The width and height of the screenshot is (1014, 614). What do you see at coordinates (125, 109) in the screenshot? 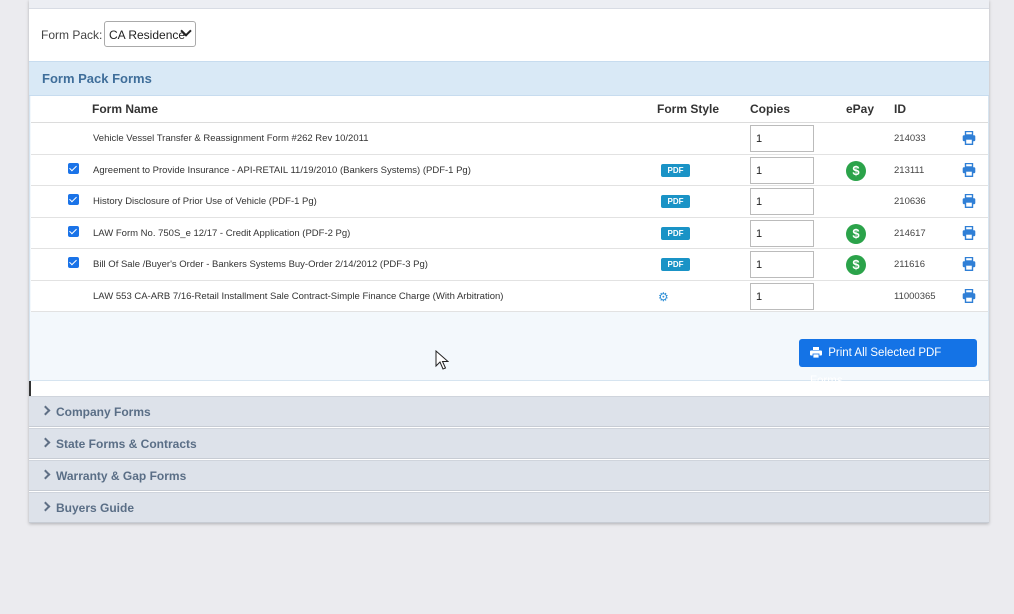
I see `header-form-name: Form Name` at bounding box center [125, 109].